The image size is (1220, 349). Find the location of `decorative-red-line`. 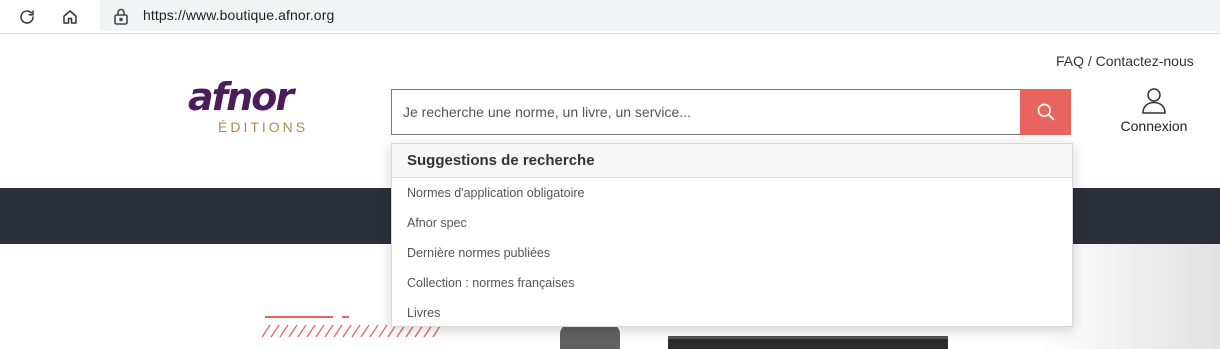

decorative-red-line is located at coordinates (299, 317).